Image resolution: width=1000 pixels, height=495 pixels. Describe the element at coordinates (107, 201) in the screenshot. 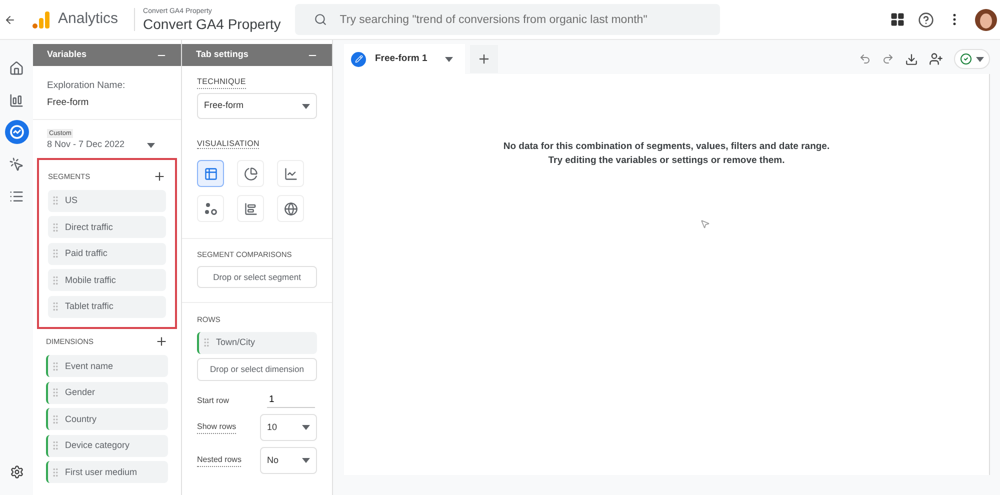

I see `segment-chip: US` at that location.